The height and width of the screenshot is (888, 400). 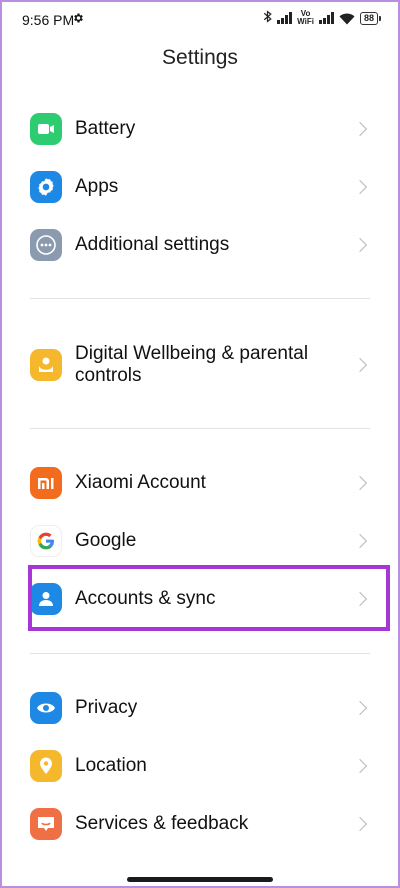 What do you see at coordinates (285, 18) in the screenshot?
I see `signal-strength-icon` at bounding box center [285, 18].